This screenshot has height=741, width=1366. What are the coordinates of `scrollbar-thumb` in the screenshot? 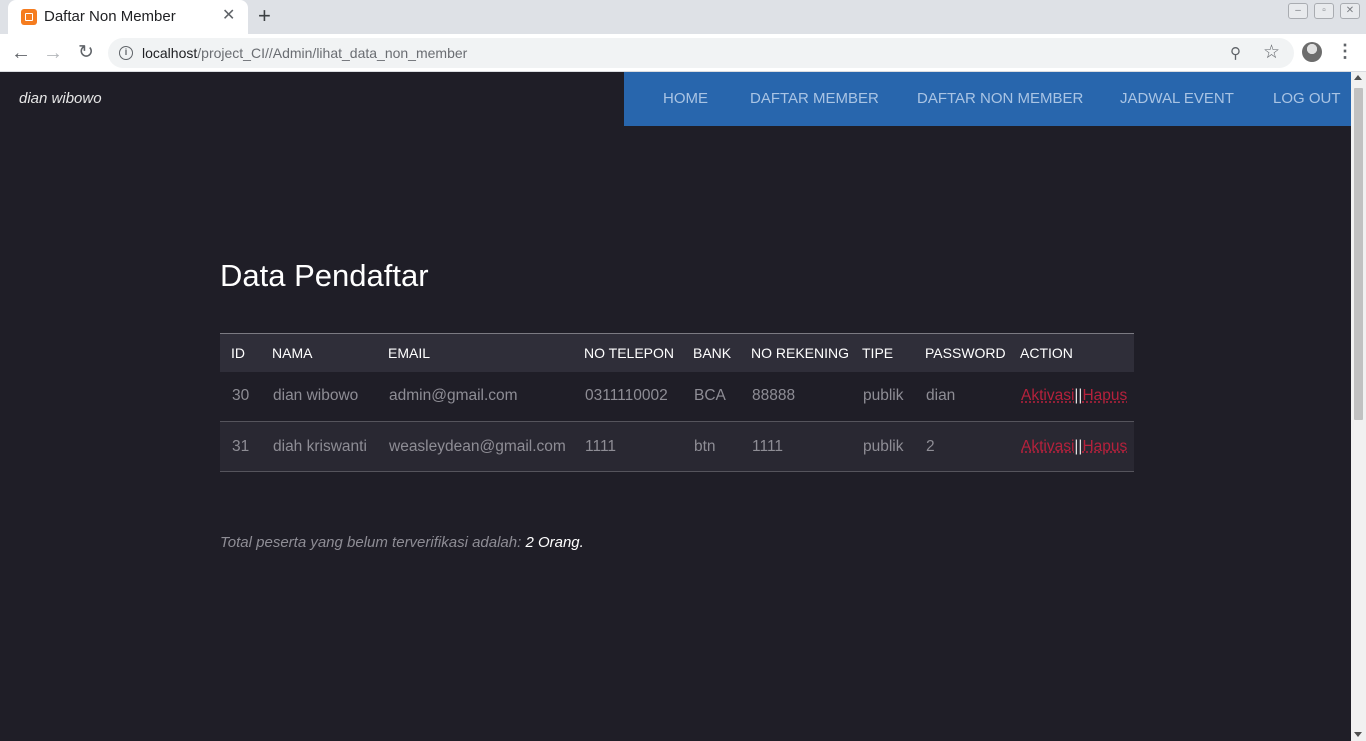 It's located at (1358, 254).